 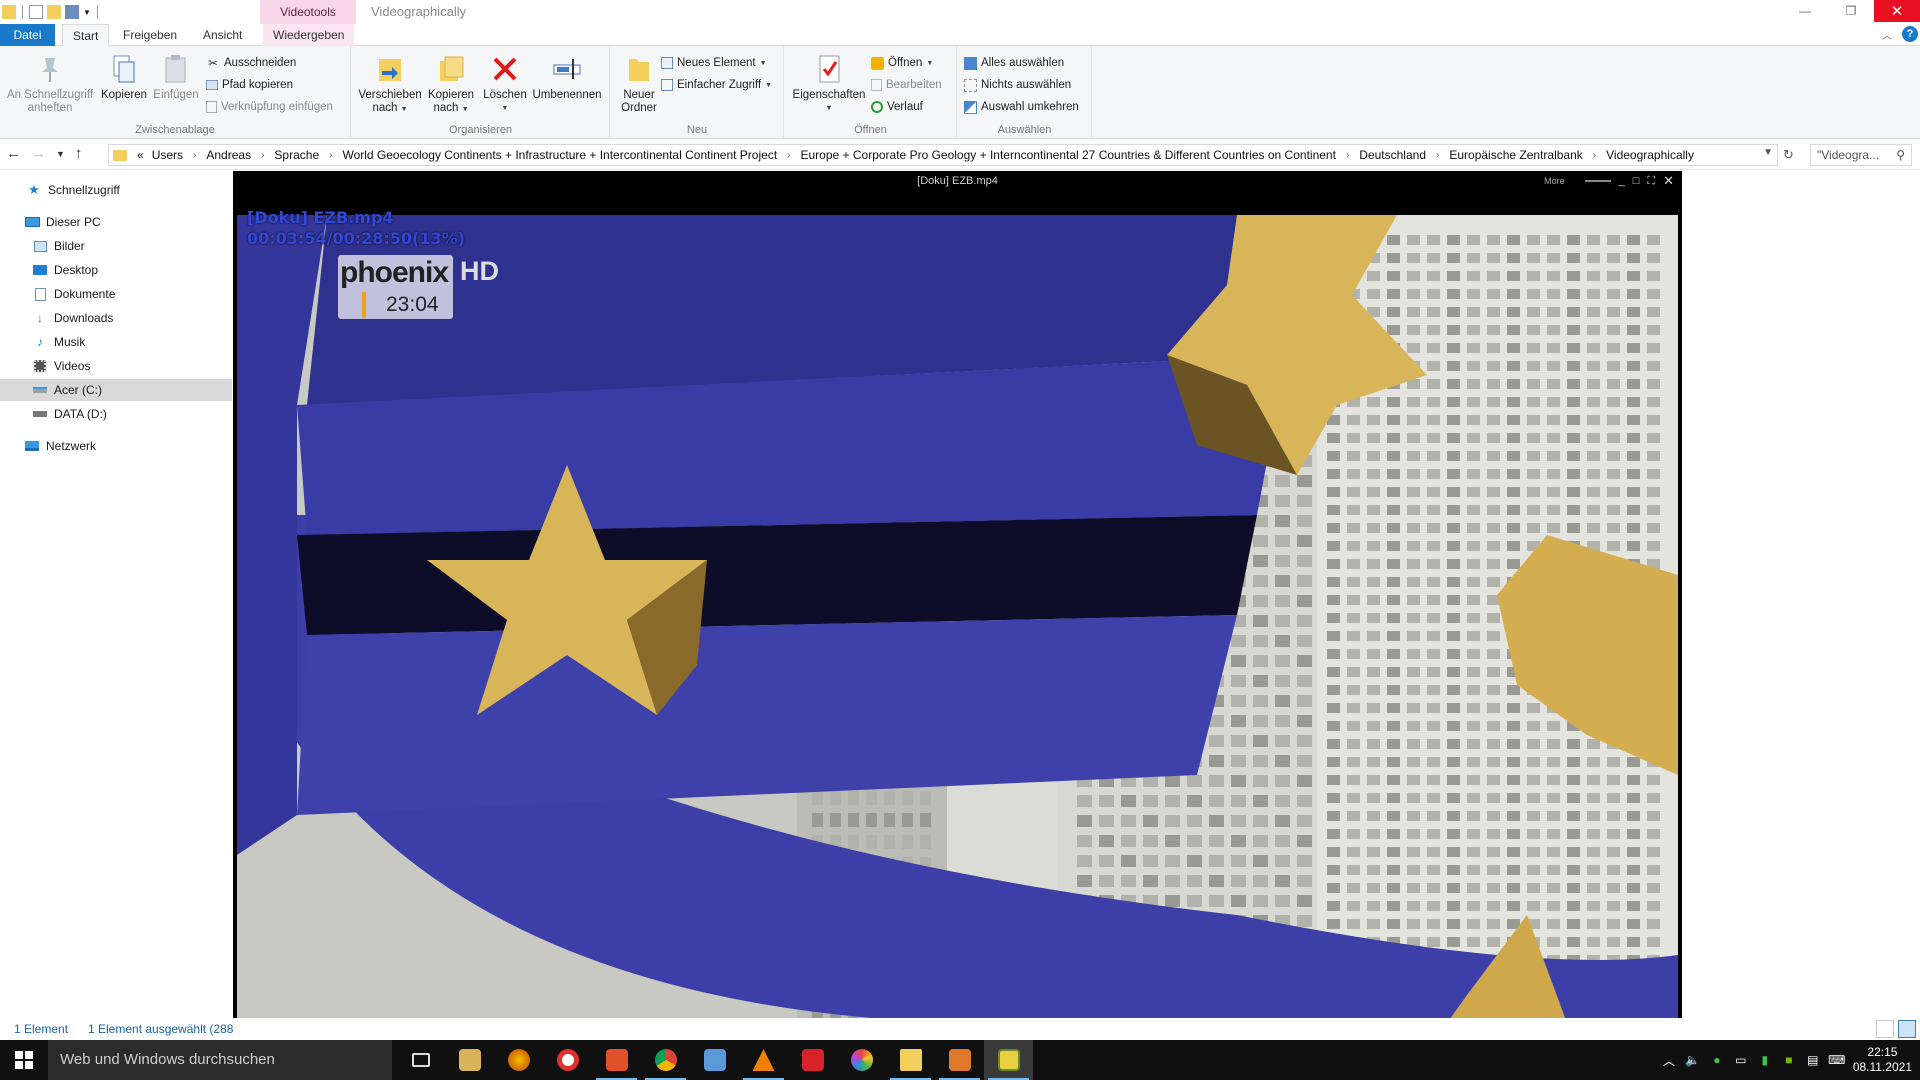 I want to click on close-button: ✕, so click(x=1897, y=11).